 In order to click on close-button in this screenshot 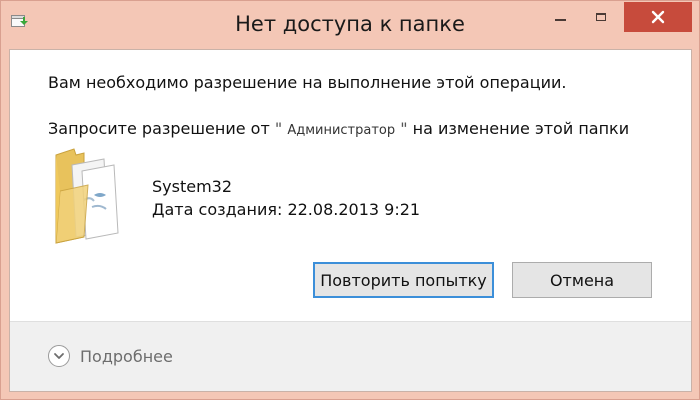, I will do `click(658, 17)`.